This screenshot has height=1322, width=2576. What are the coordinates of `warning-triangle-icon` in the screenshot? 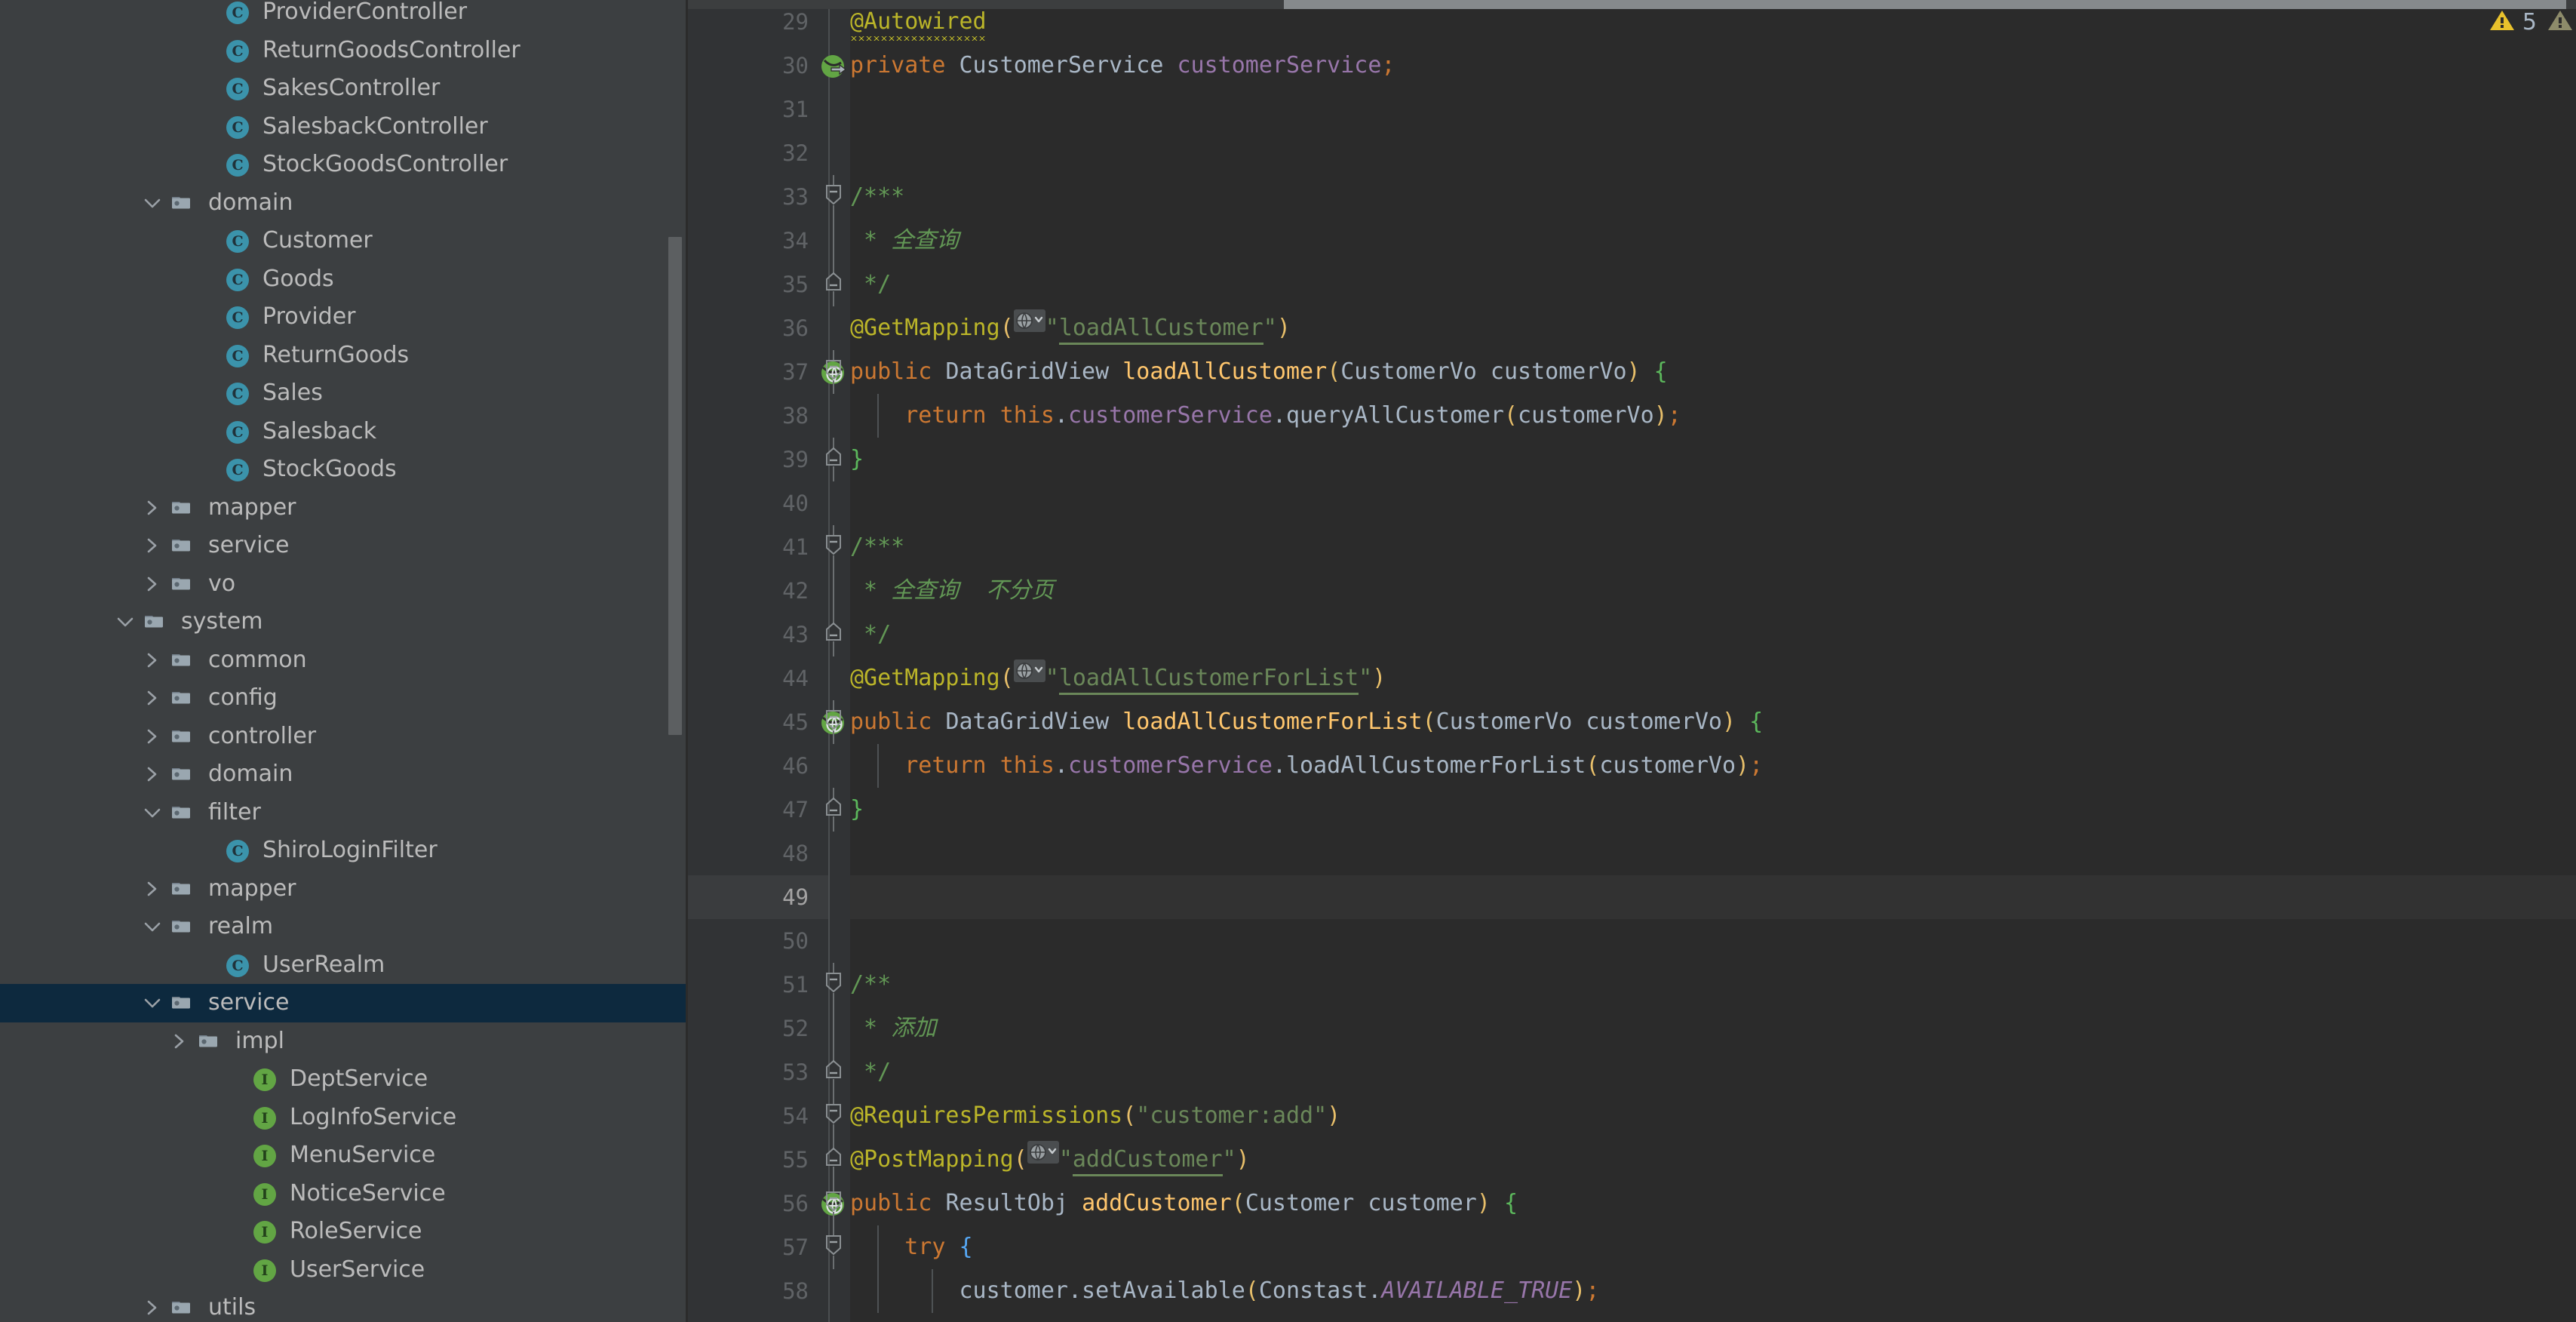 It's located at (2560, 22).